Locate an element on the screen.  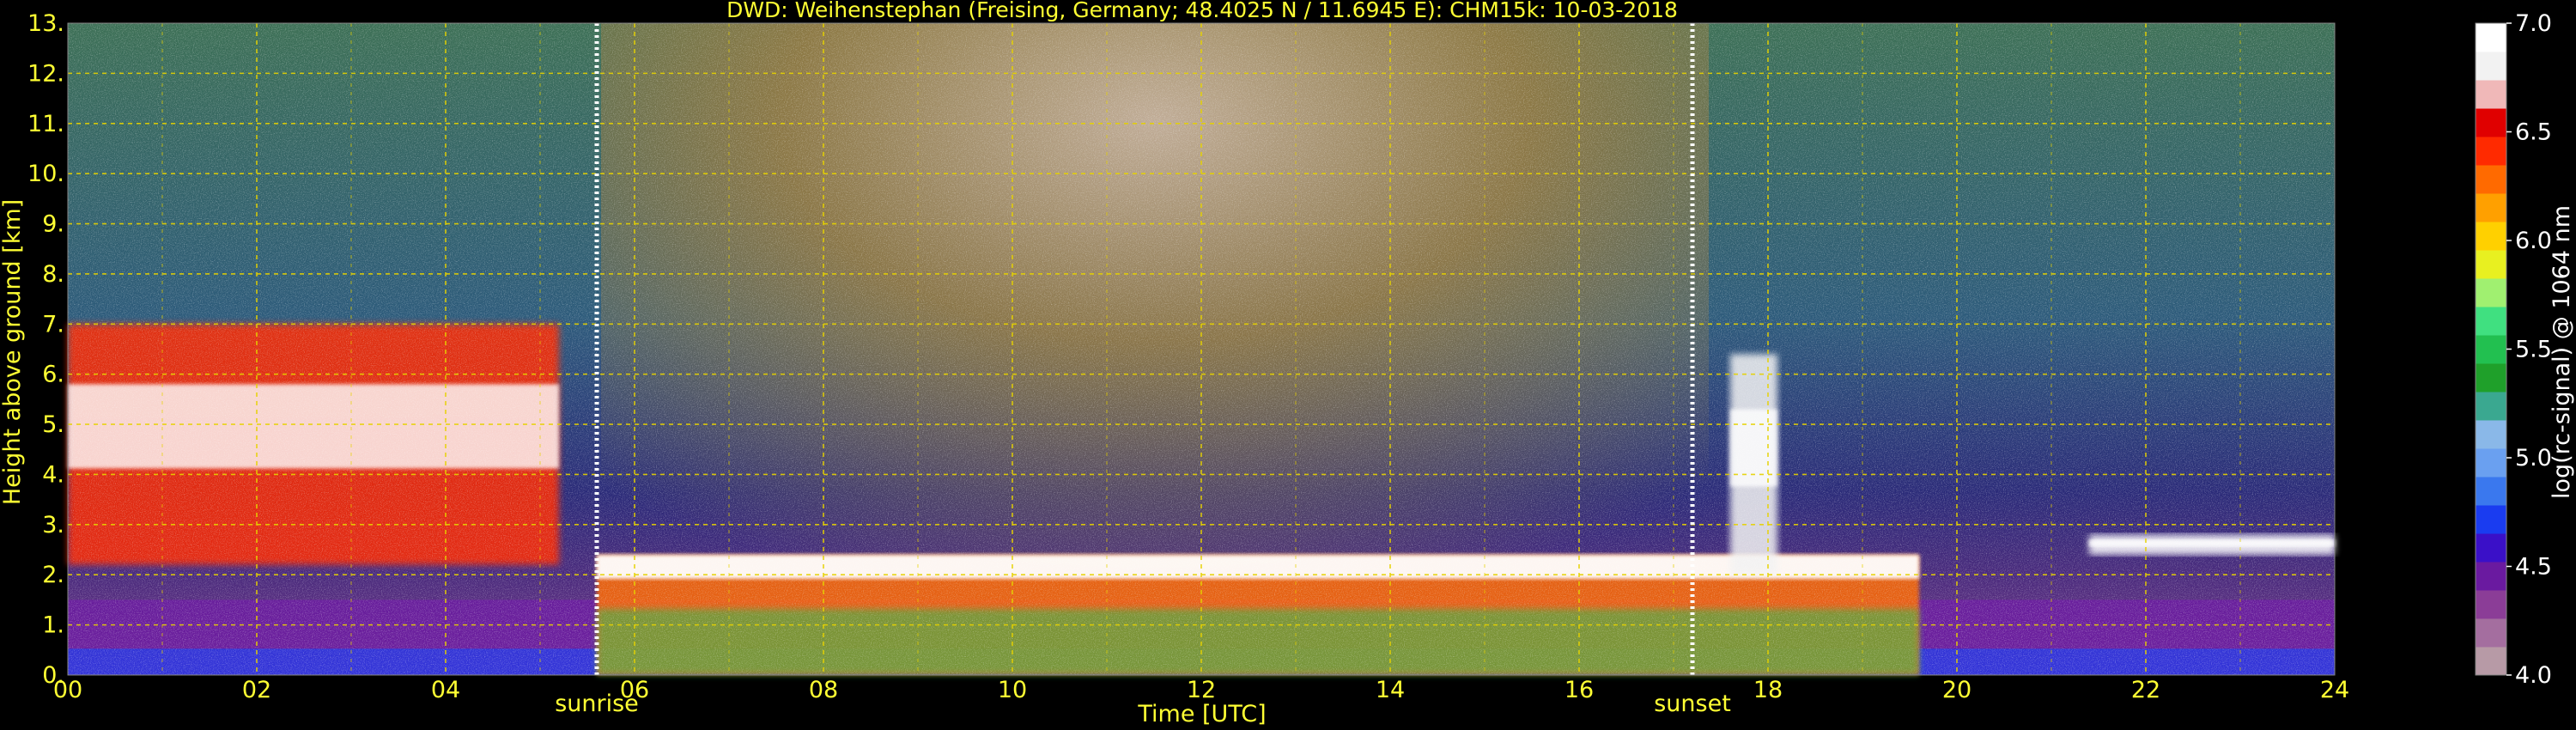
y-tick-label: 2. is located at coordinates (53, 575).